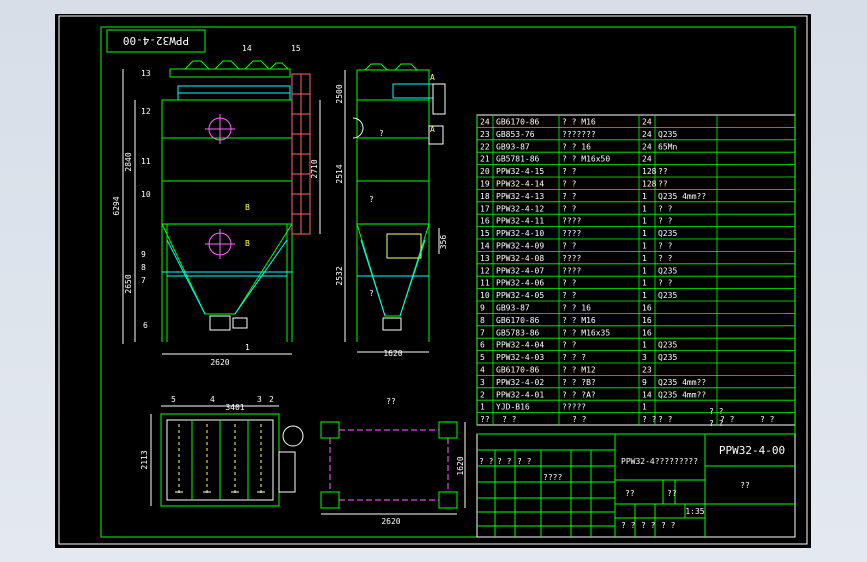  What do you see at coordinates (485, 196) in the screenshot?
I see `bom-cell-no: 18` at bounding box center [485, 196].